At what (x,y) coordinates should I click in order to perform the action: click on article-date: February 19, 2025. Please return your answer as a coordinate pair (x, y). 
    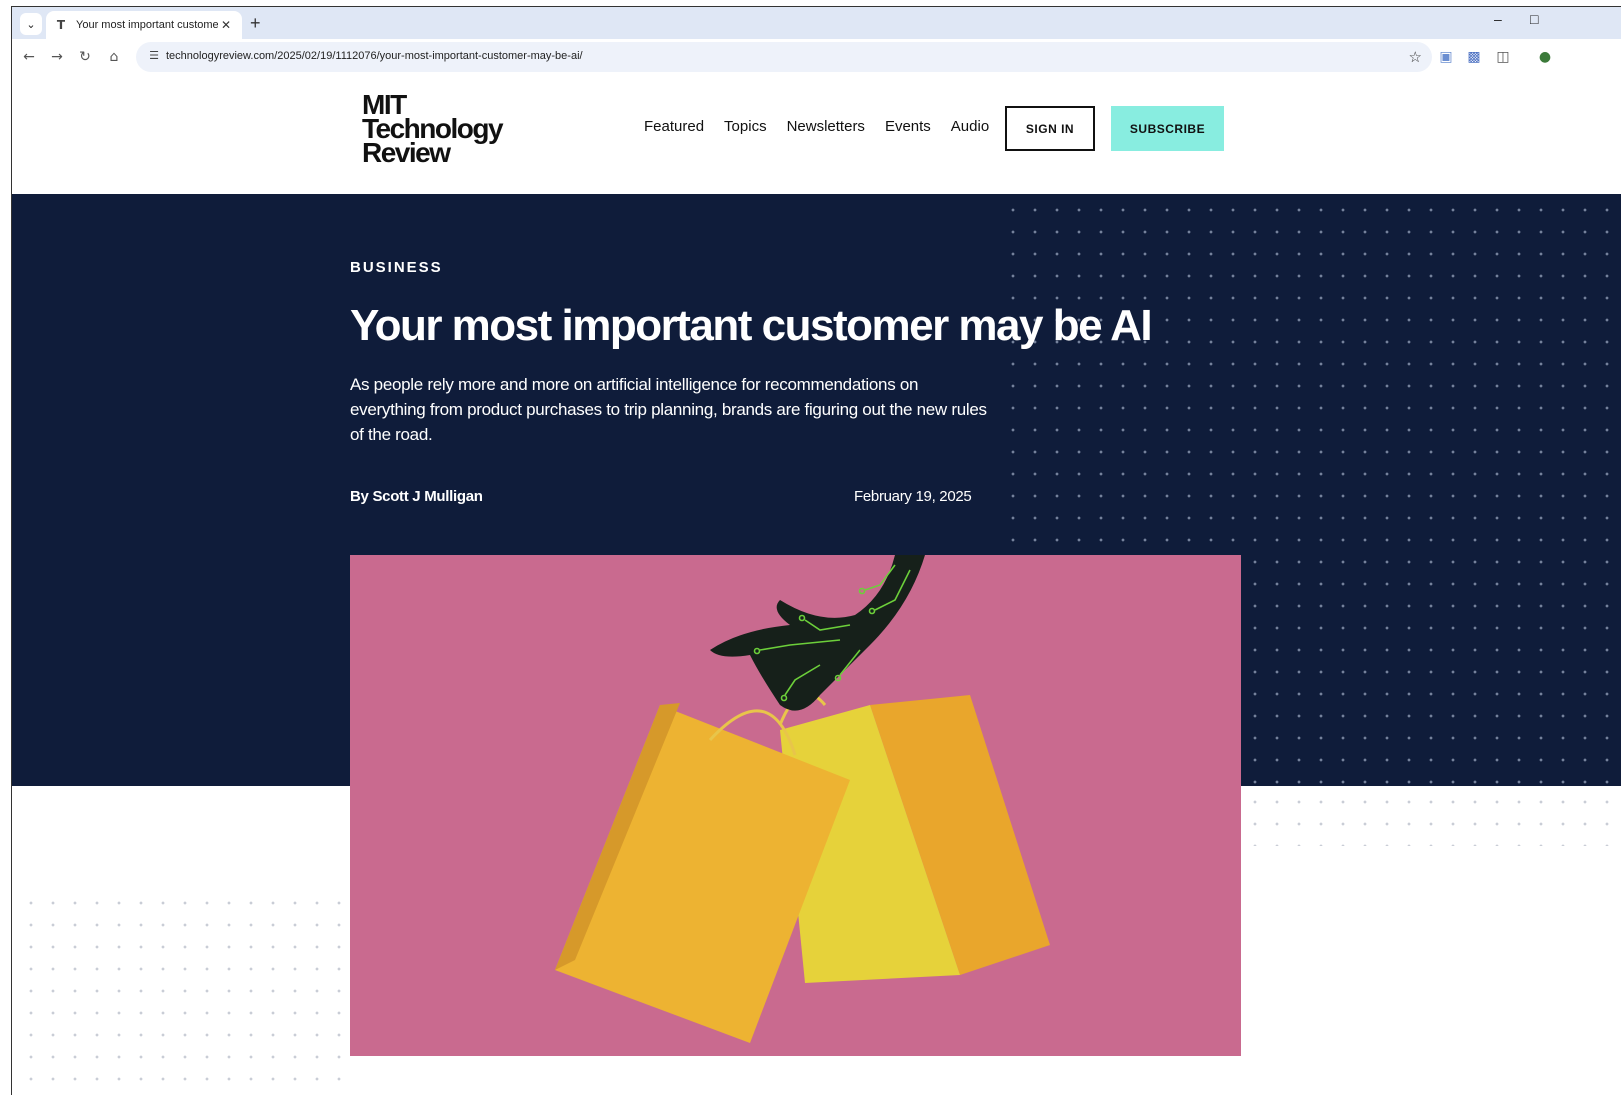
    Looking at the image, I should click on (913, 496).